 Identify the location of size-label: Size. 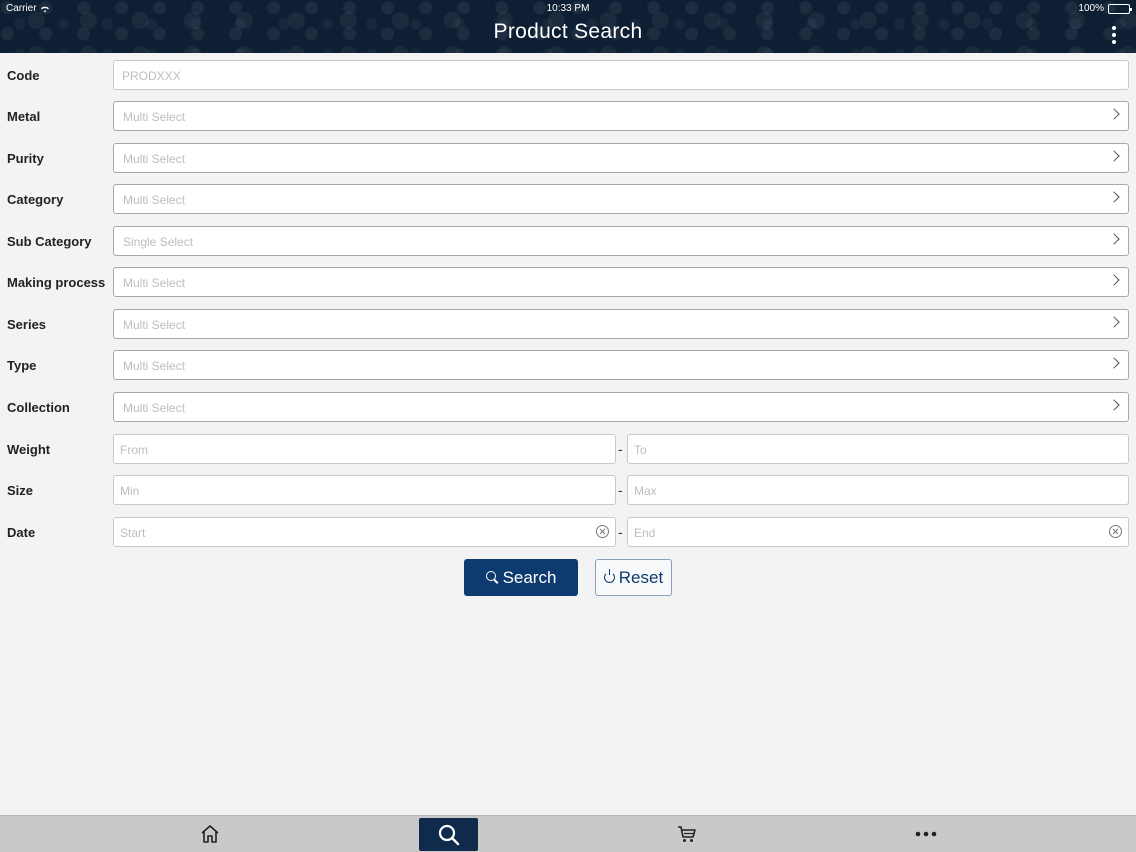
(20, 490).